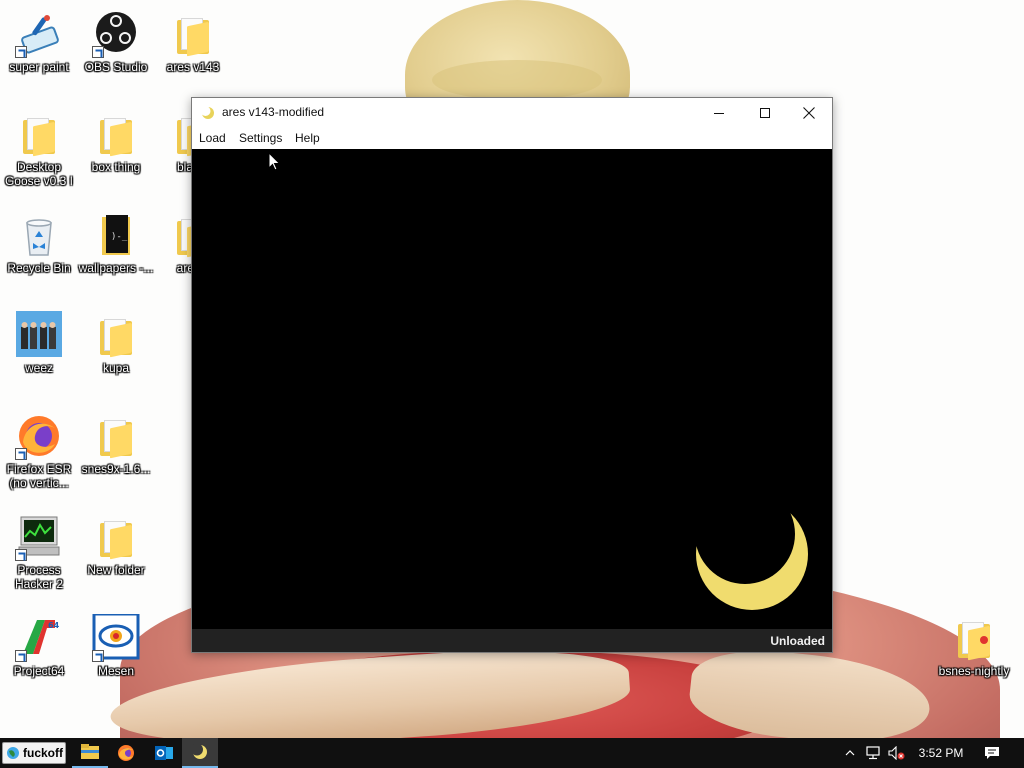 The height and width of the screenshot is (768, 1024). I want to click on obs-icon, so click(116, 34).